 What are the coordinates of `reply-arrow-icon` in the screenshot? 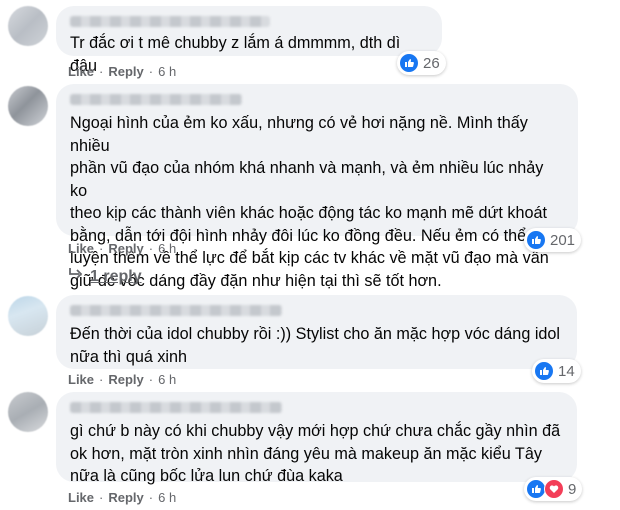 It's located at (76, 276).